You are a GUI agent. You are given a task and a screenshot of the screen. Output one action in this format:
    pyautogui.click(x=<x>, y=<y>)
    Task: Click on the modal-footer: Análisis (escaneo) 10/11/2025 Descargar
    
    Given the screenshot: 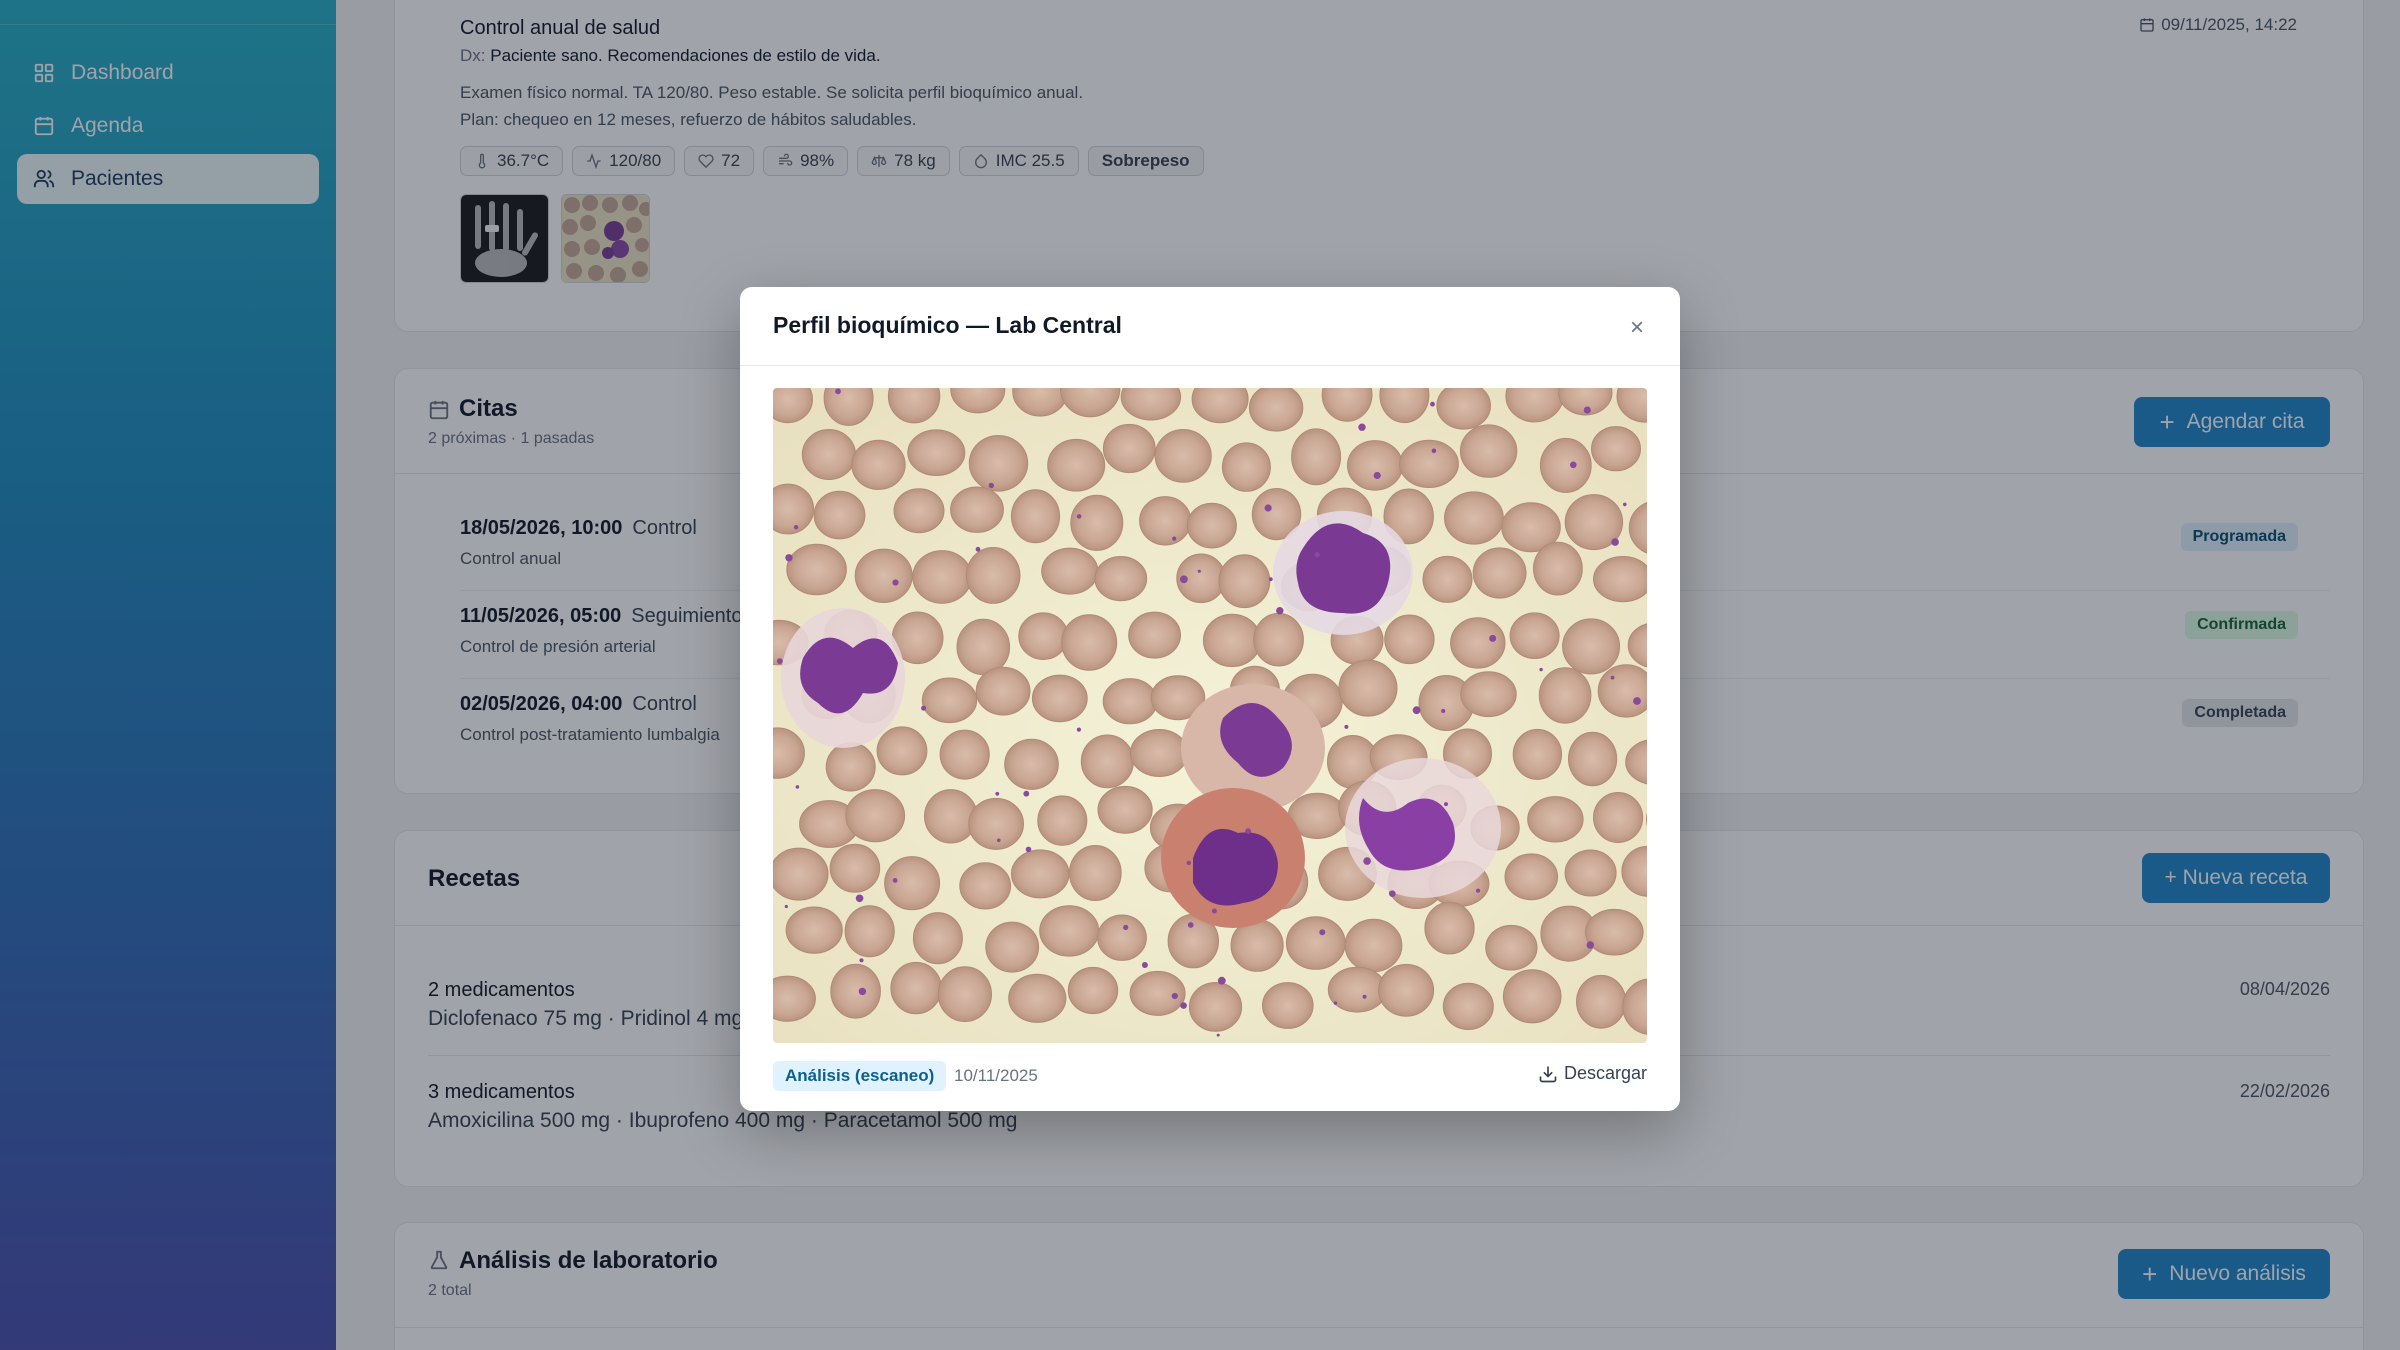 What is the action you would take?
    pyautogui.click(x=1210, y=1076)
    